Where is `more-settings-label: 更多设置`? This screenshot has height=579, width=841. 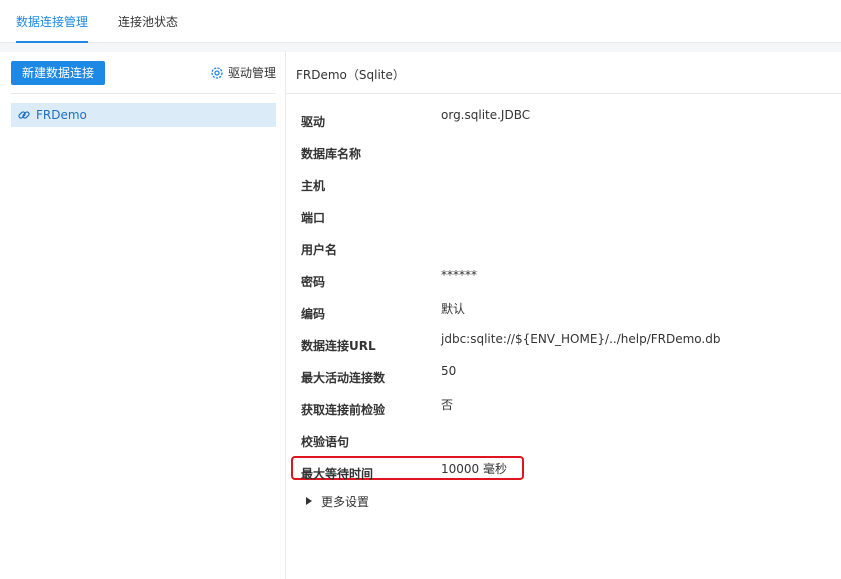 more-settings-label: 更多设置 is located at coordinates (345, 501).